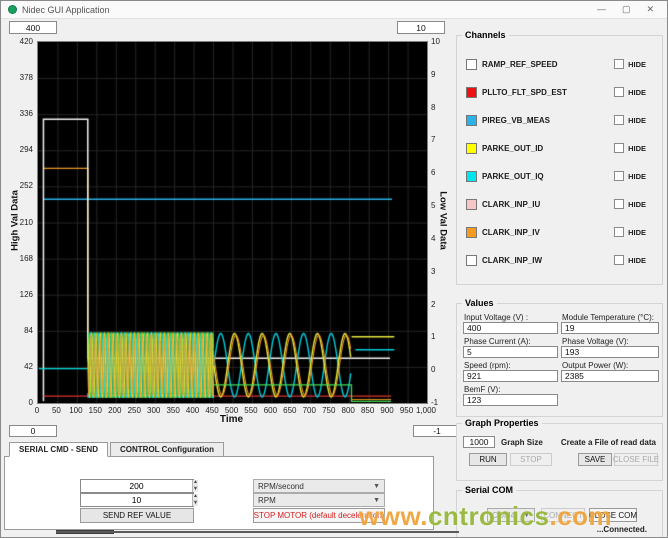 The width and height of the screenshot is (668, 538). Describe the element at coordinates (482, 389) in the screenshot. I see `bemf-label: BemF (V):` at that location.